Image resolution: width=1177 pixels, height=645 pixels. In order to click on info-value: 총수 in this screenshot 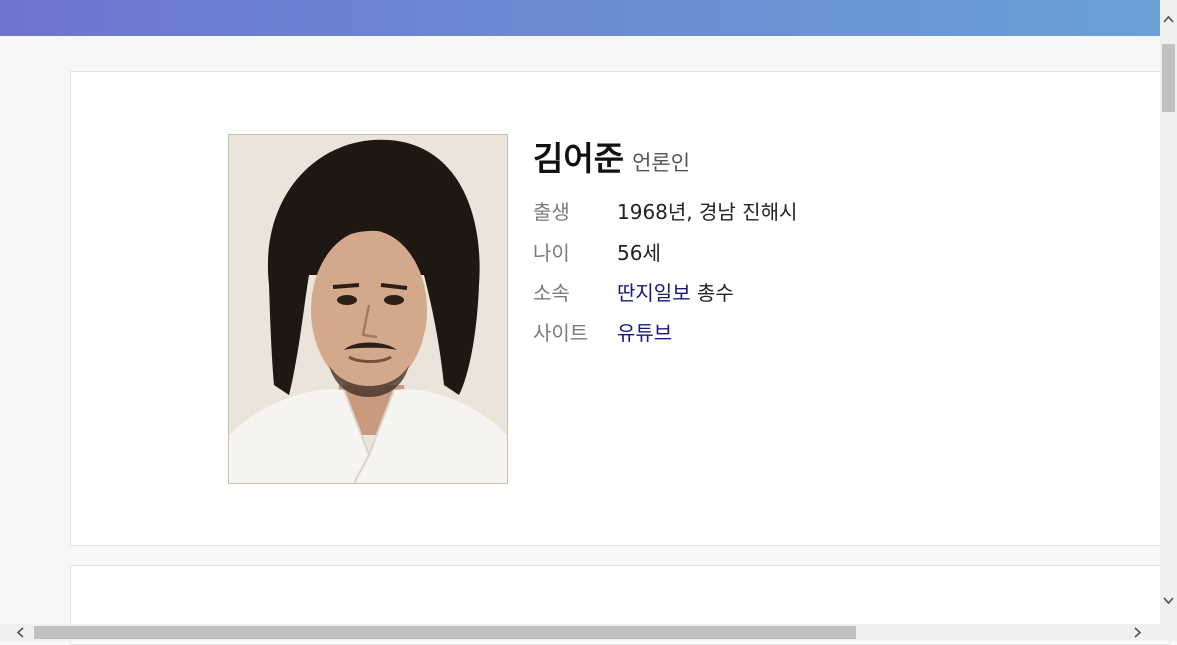, I will do `click(712, 293)`.